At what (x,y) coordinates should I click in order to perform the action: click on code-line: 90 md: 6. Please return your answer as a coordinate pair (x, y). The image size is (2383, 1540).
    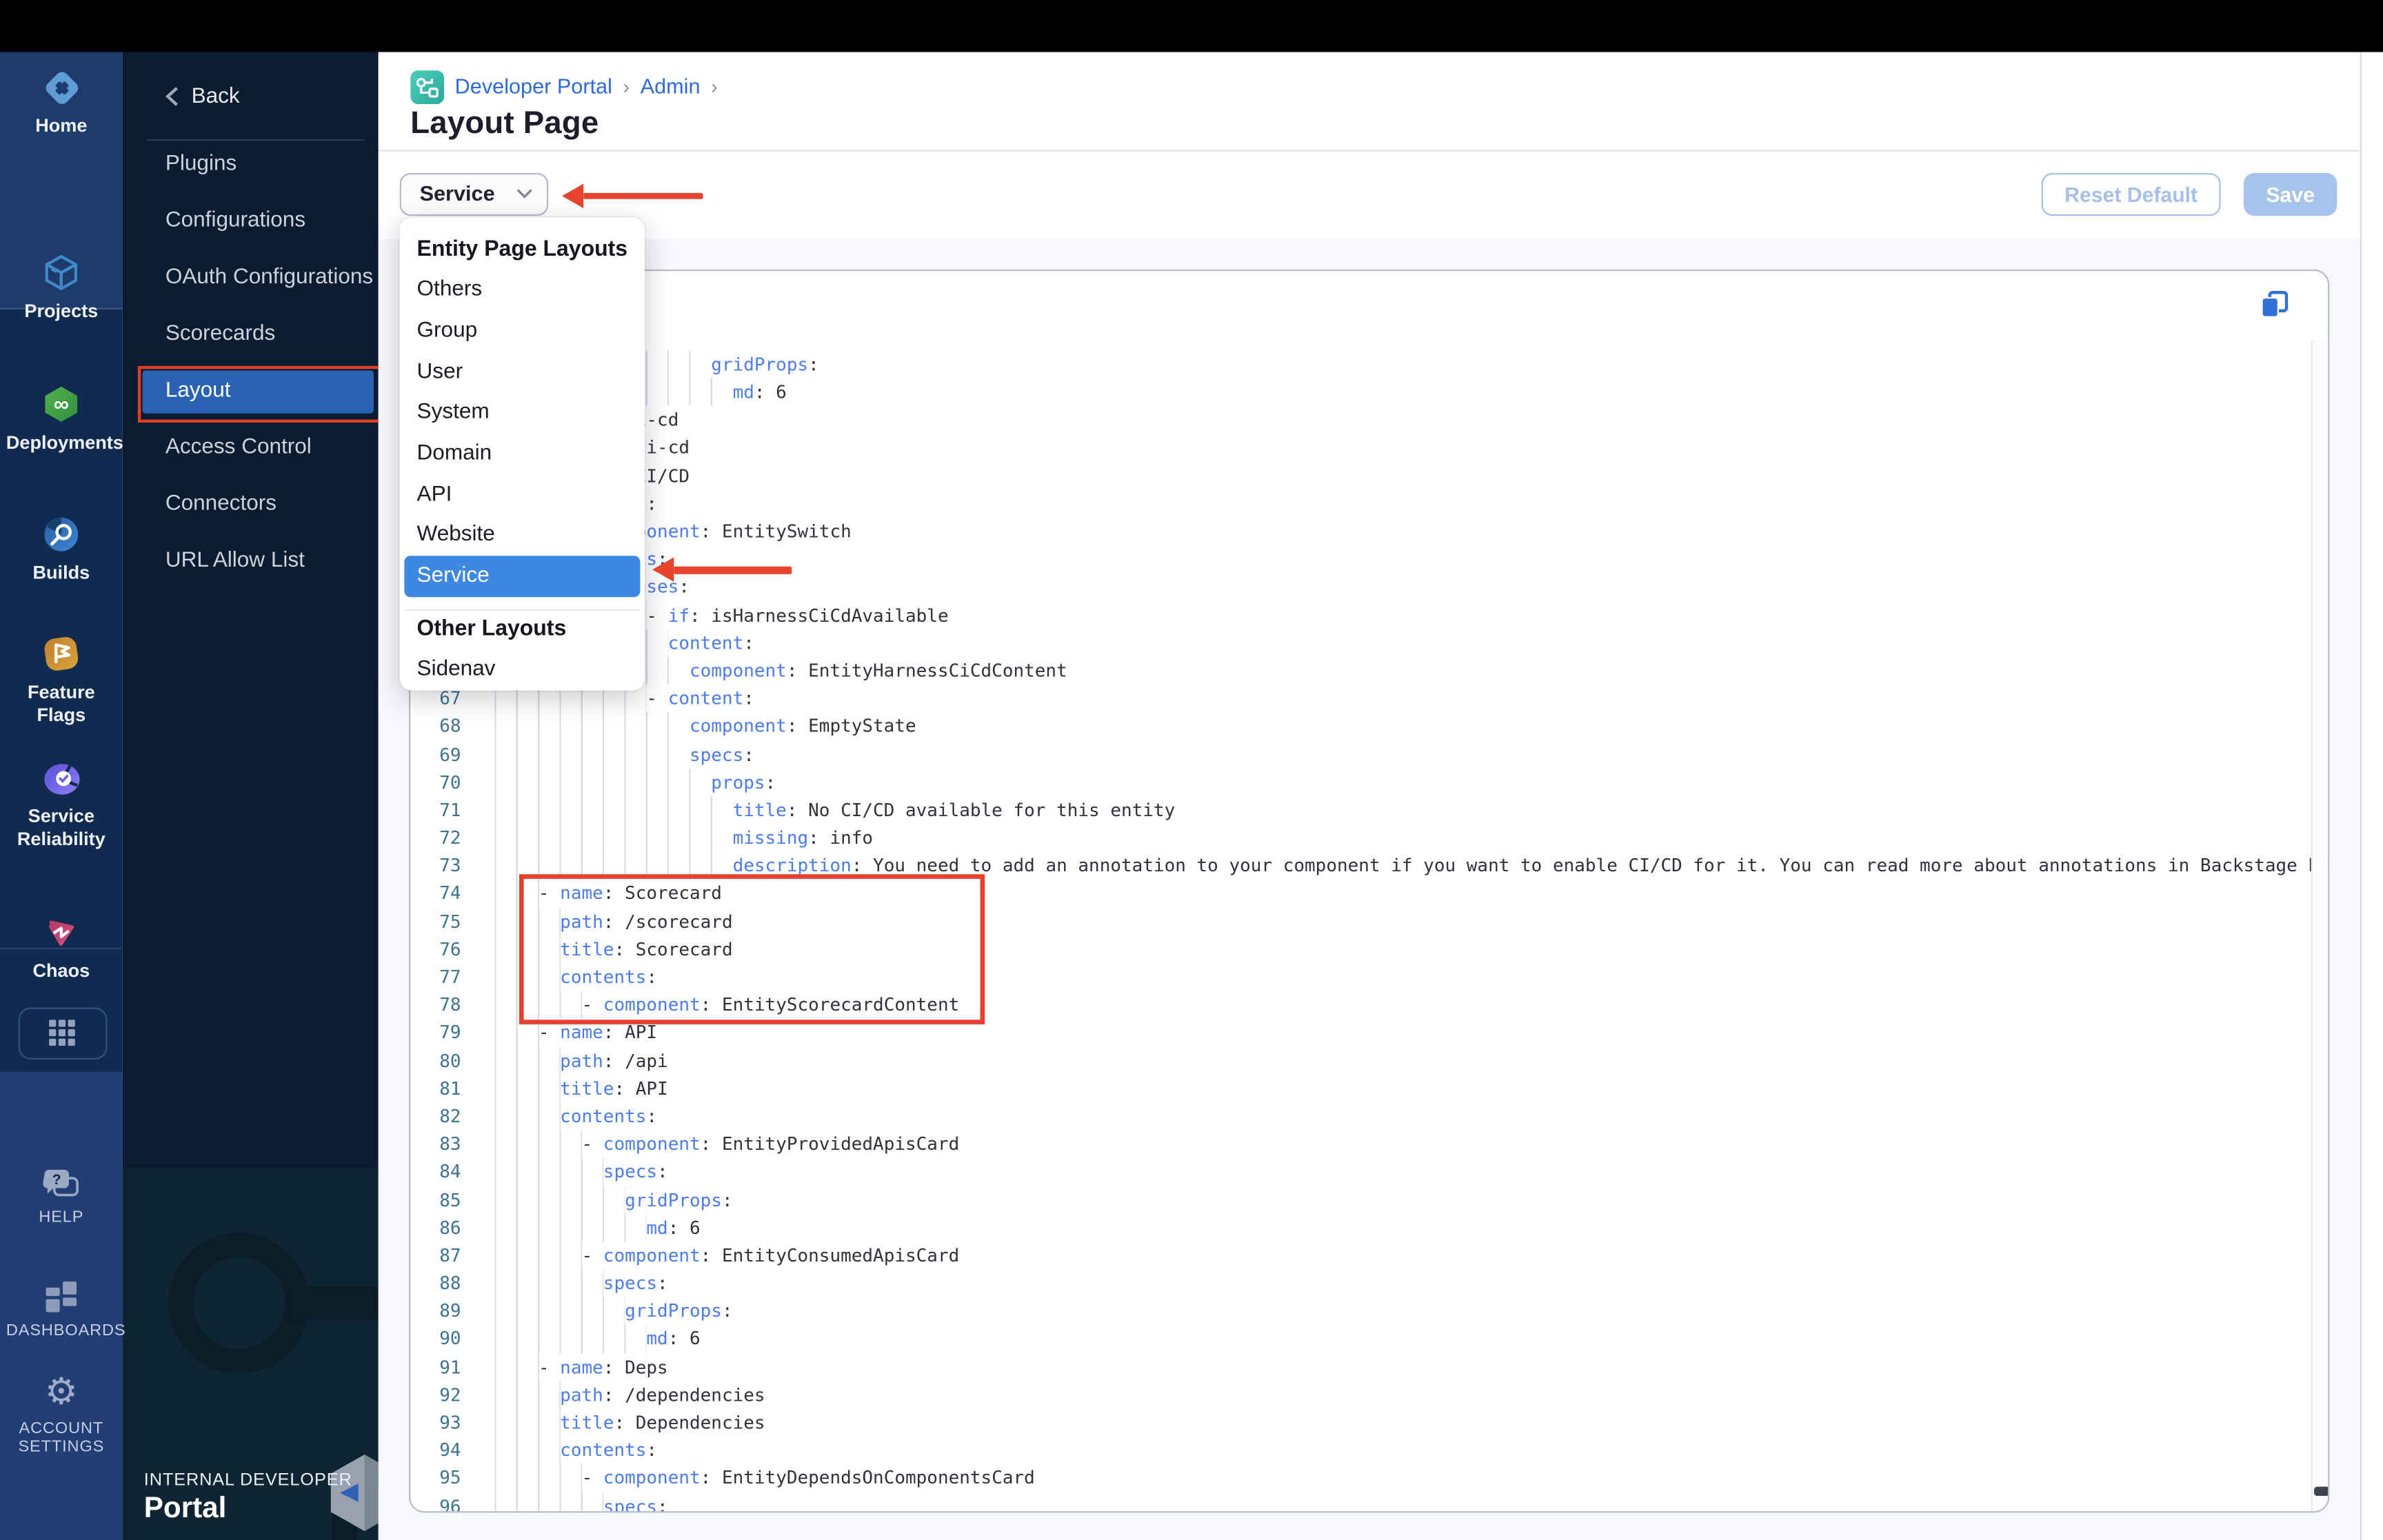
    Looking at the image, I should click on (1369, 1339).